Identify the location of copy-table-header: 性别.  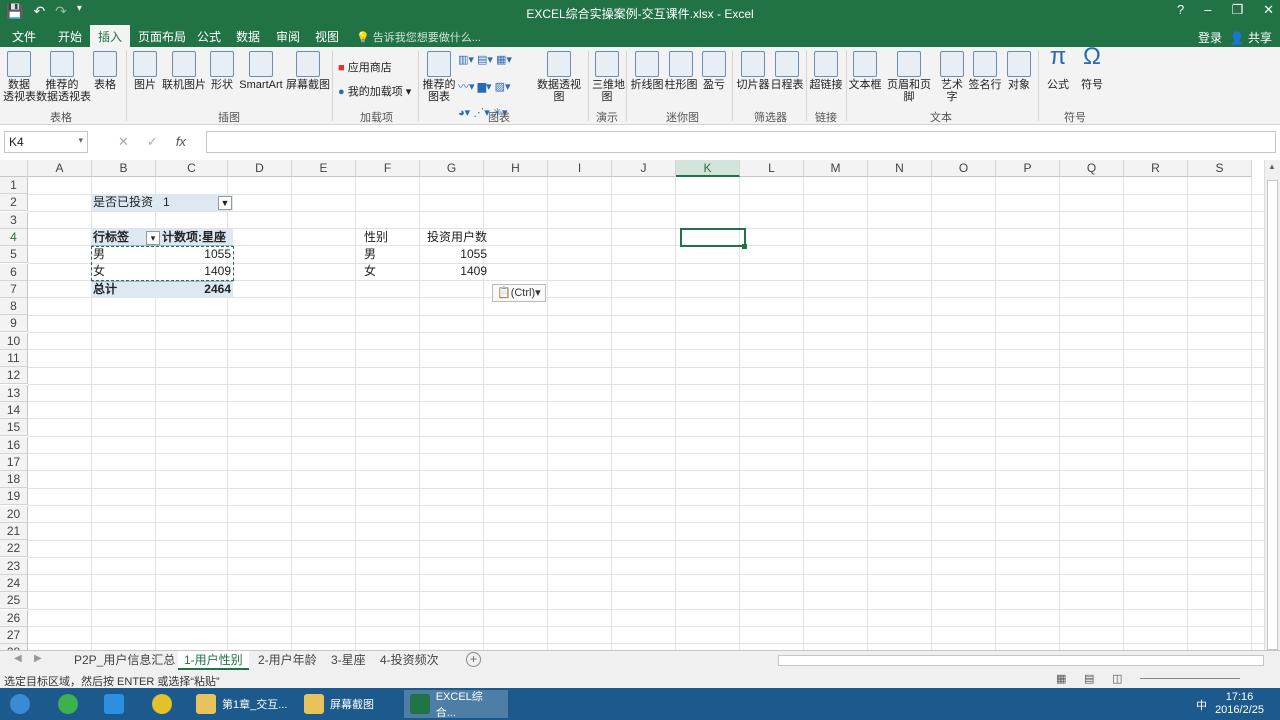
(376, 237).